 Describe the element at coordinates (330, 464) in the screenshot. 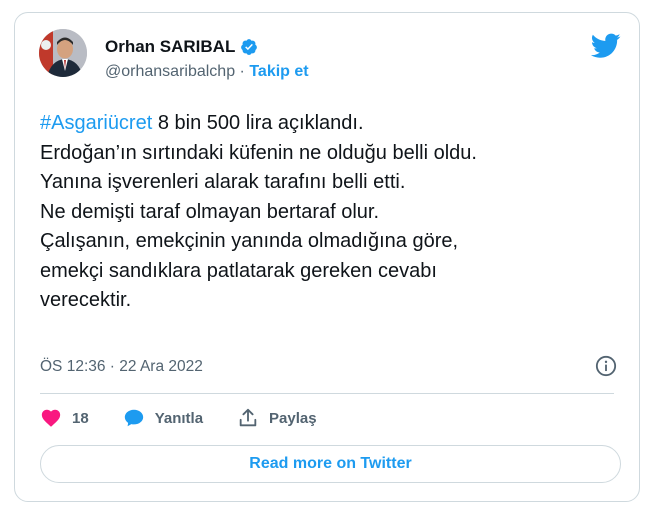

I see `read-more-button: Read more on Twitter` at that location.